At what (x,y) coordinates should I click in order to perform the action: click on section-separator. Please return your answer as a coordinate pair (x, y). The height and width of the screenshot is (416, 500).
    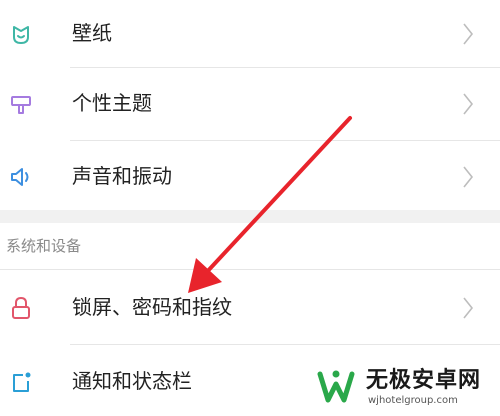
    Looking at the image, I should click on (250, 216).